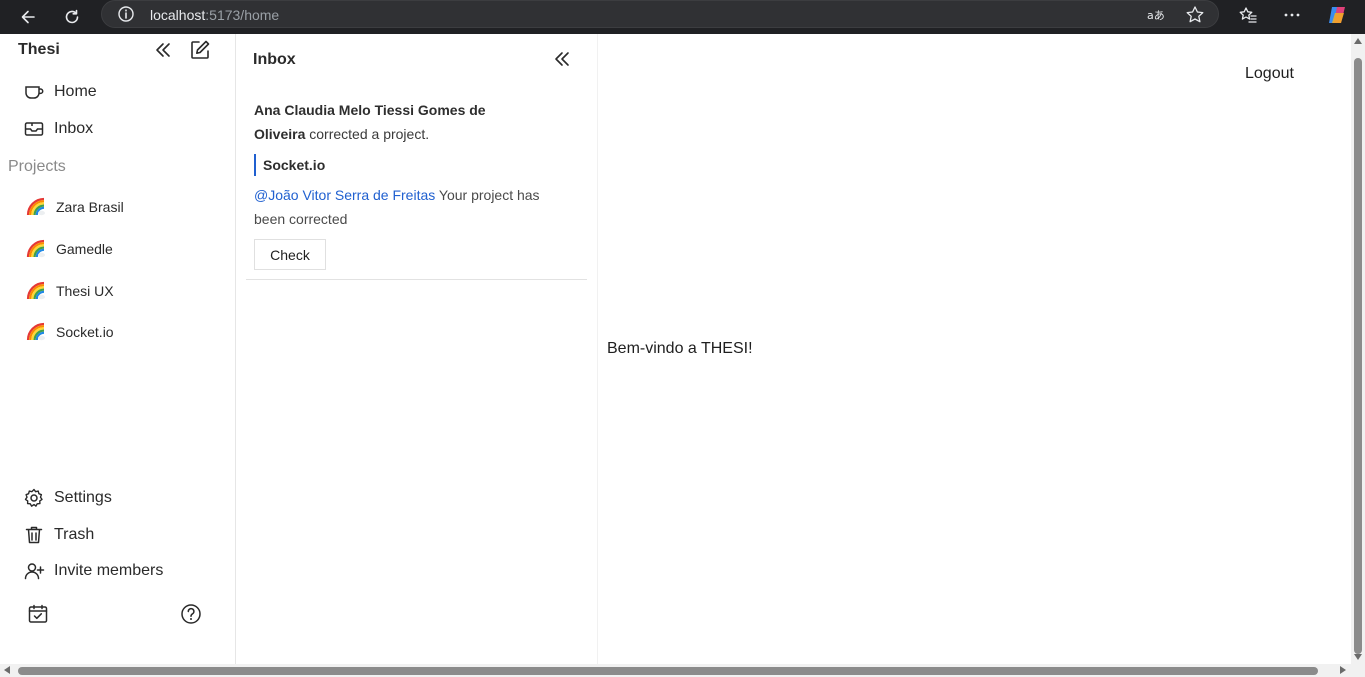 This screenshot has height=677, width=1365. I want to click on sidebar-item-label: Inbox, so click(74, 128).